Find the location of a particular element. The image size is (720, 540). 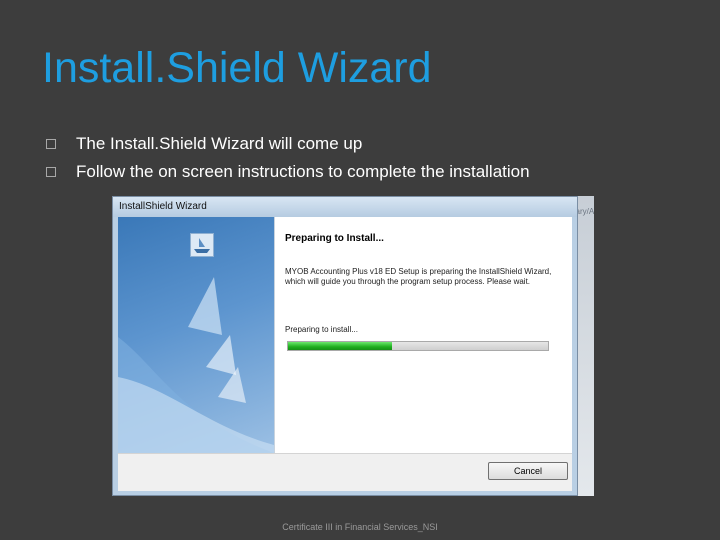

cancel-button: Cancel is located at coordinates (528, 471).